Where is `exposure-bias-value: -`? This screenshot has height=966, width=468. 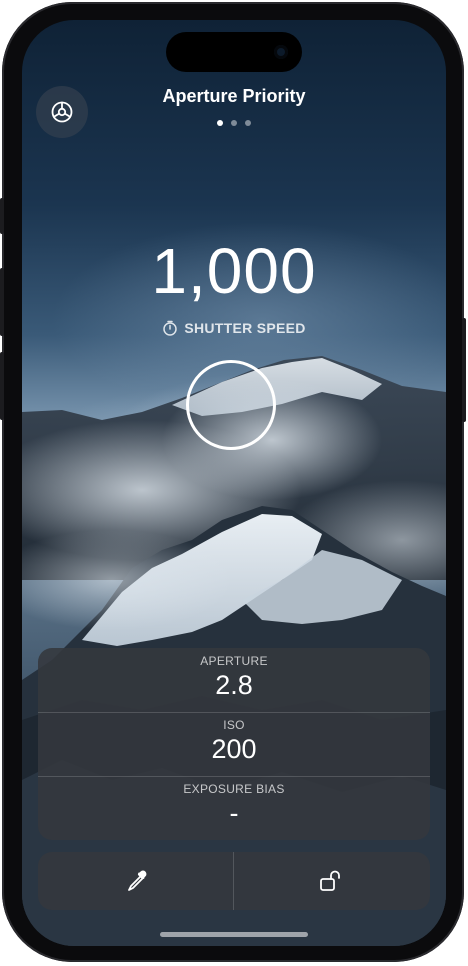 exposure-bias-value: - is located at coordinates (234, 813).